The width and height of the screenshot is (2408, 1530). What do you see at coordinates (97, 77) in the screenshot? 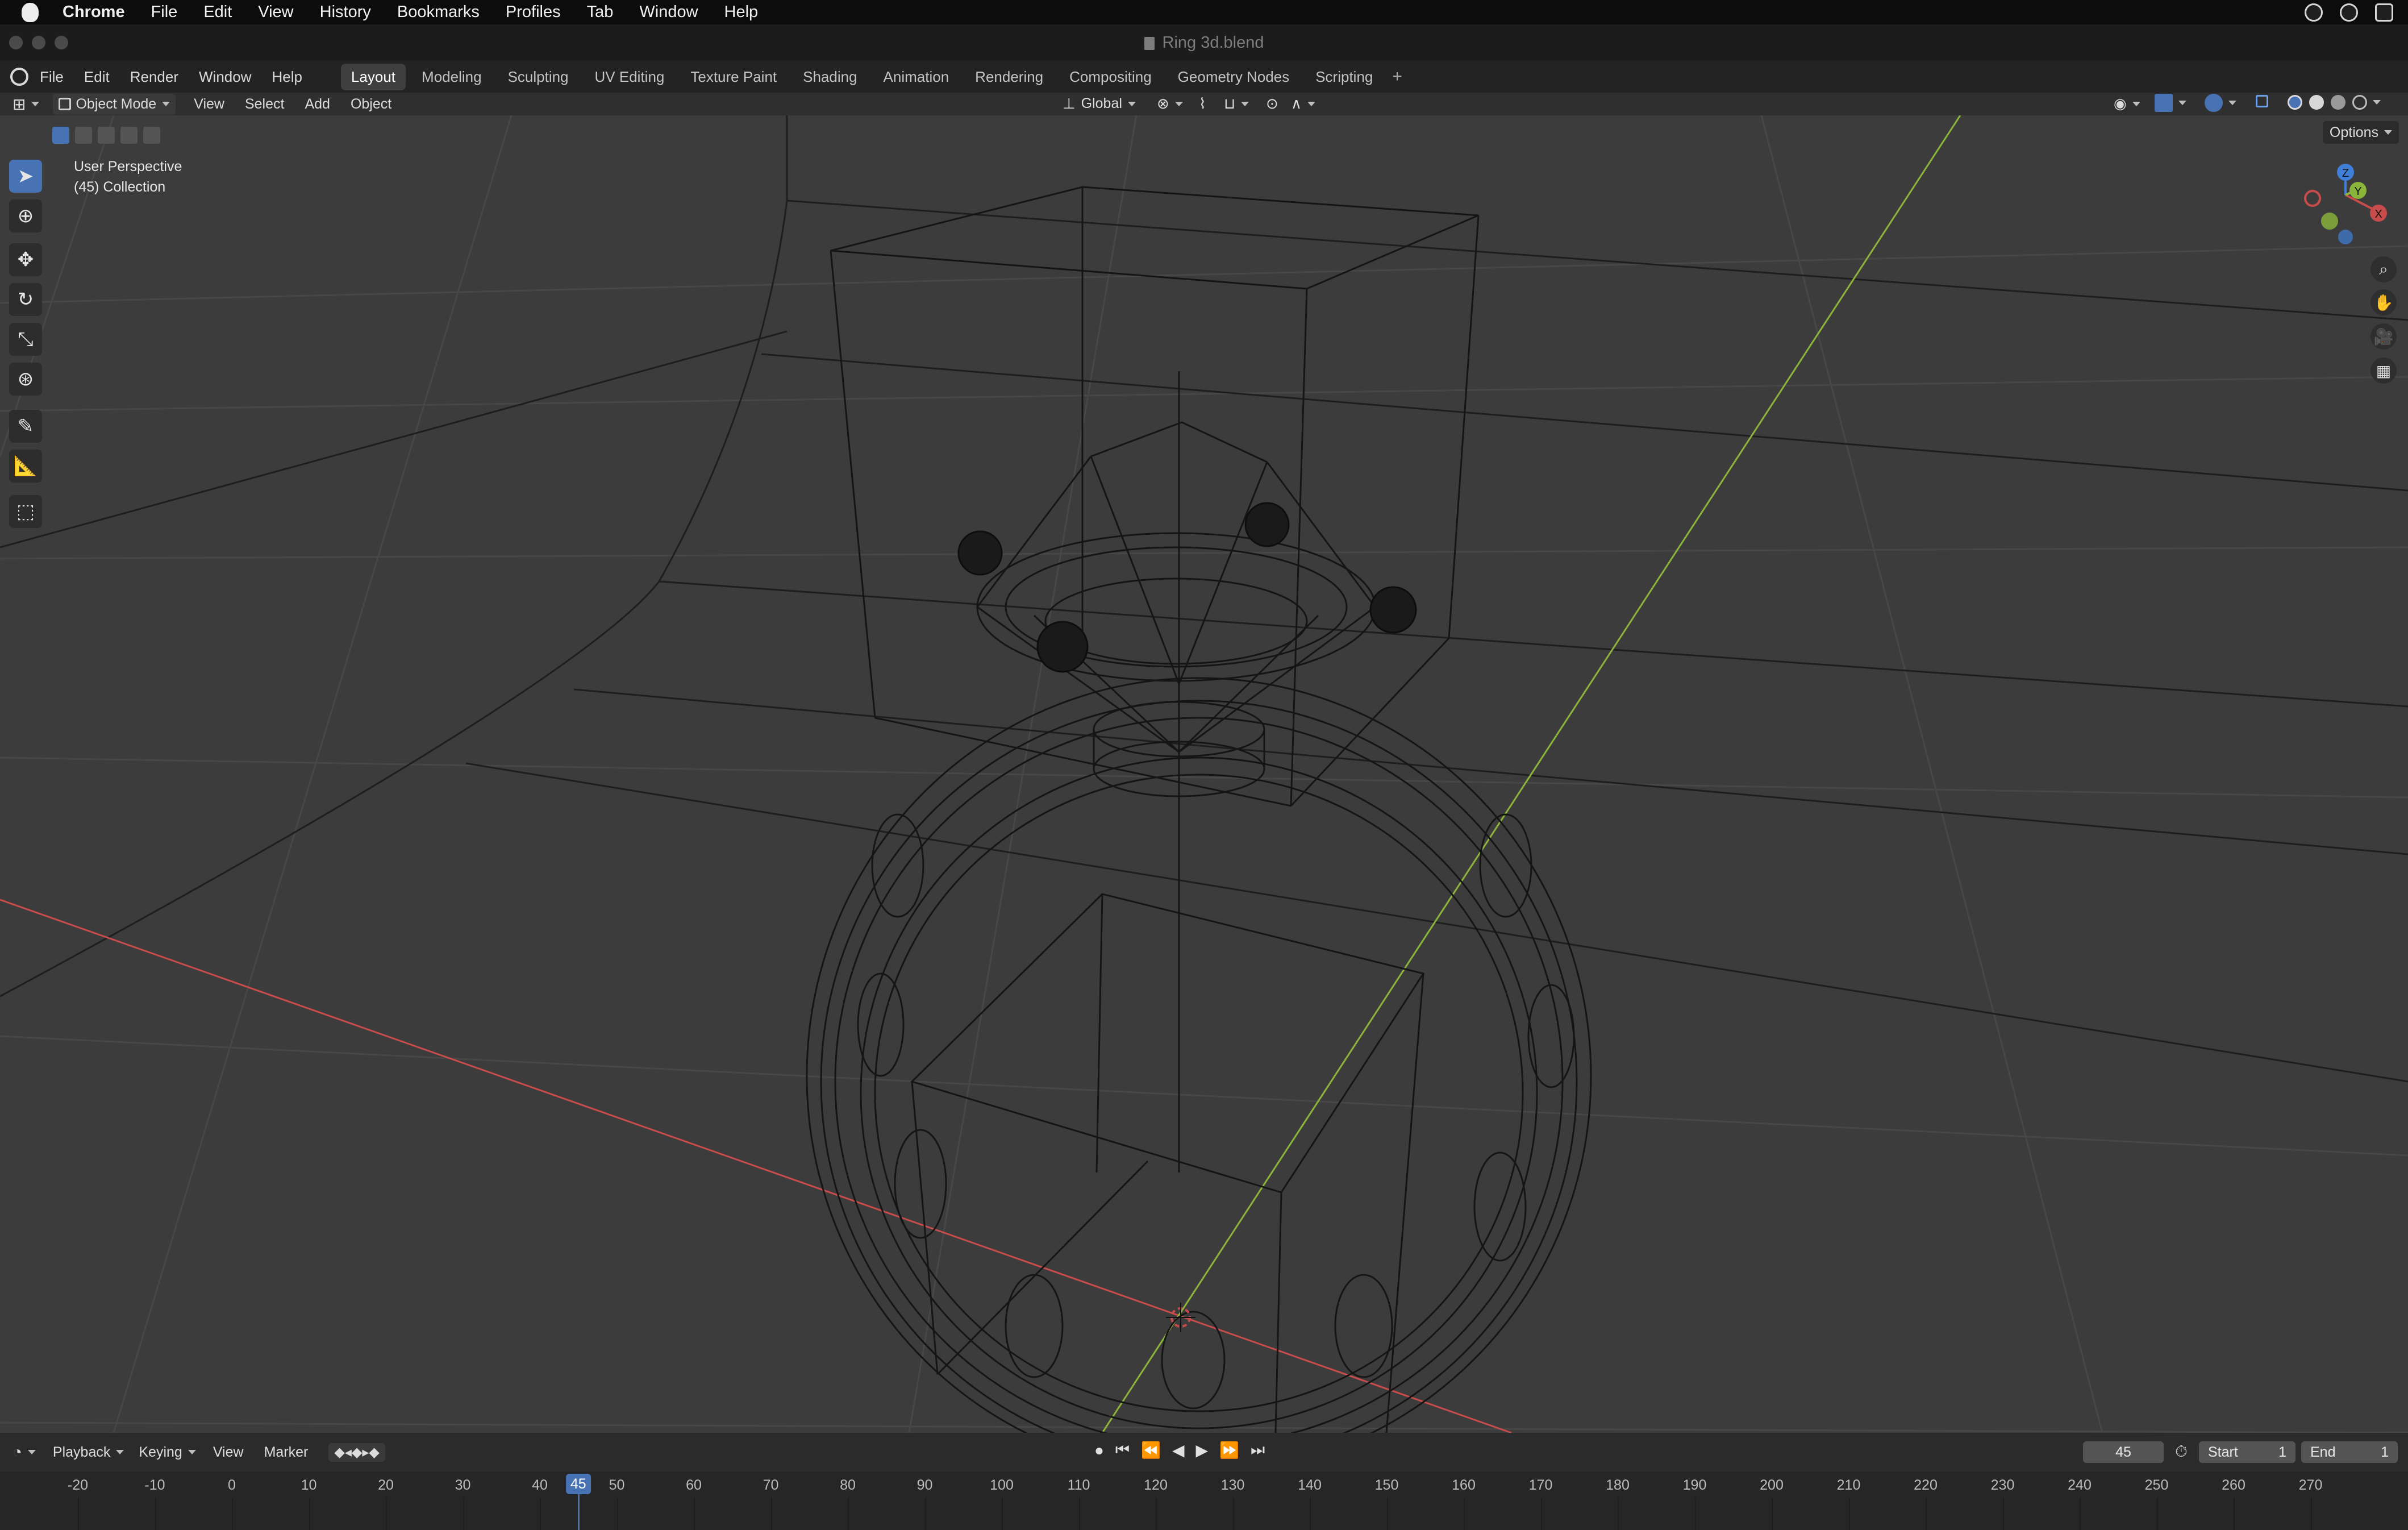
I see `blender-menu-edit: Edit` at bounding box center [97, 77].